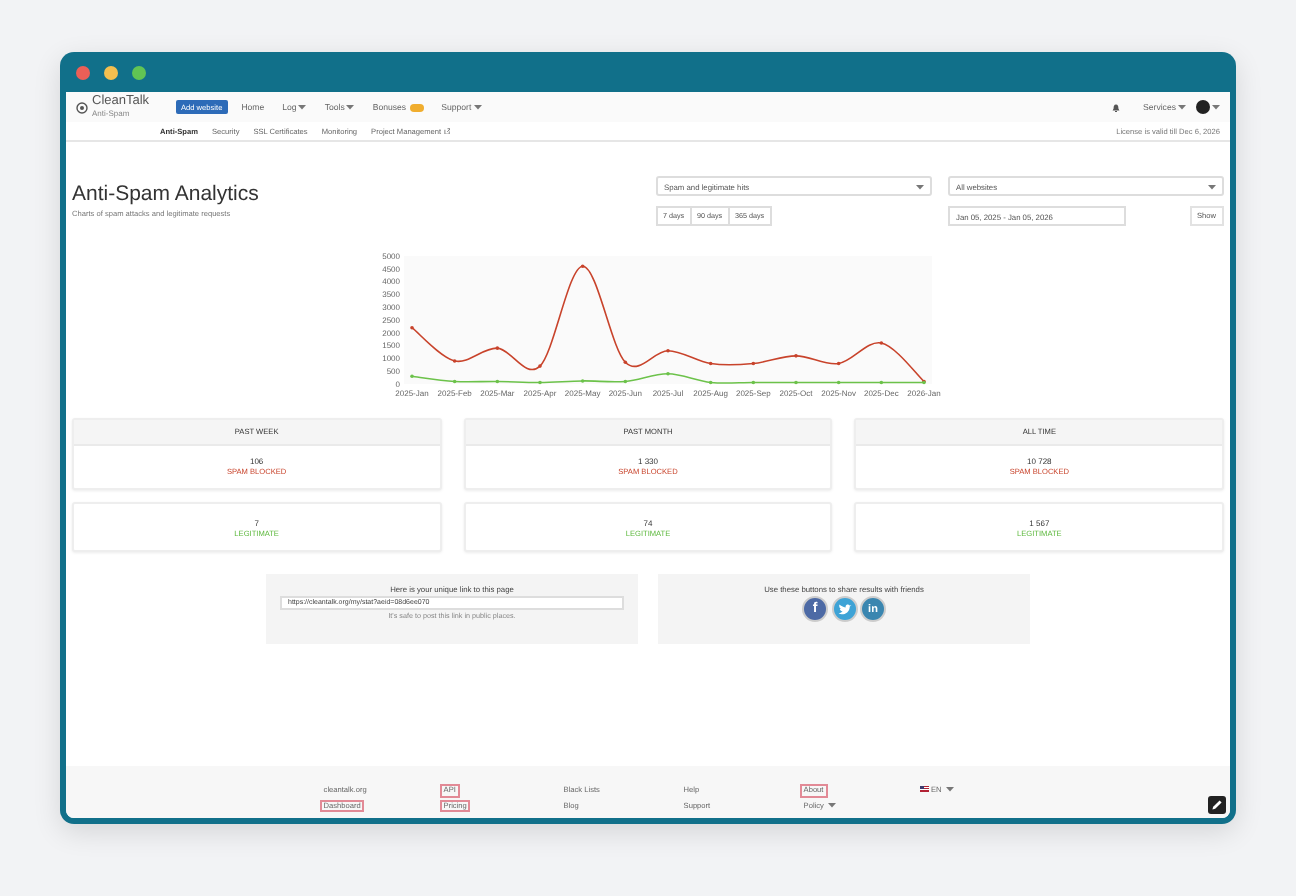 The image size is (1296, 896). Describe the element at coordinates (165, 194) in the screenshot. I see `page-title: Anti-Spam Analytics` at that location.